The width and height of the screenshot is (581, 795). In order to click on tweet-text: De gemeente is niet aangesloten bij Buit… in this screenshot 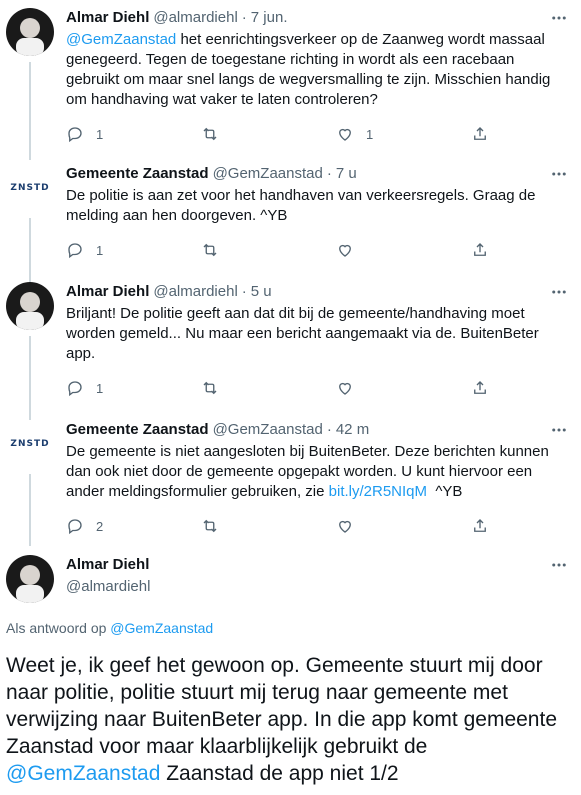, I will do `click(317, 472)`.